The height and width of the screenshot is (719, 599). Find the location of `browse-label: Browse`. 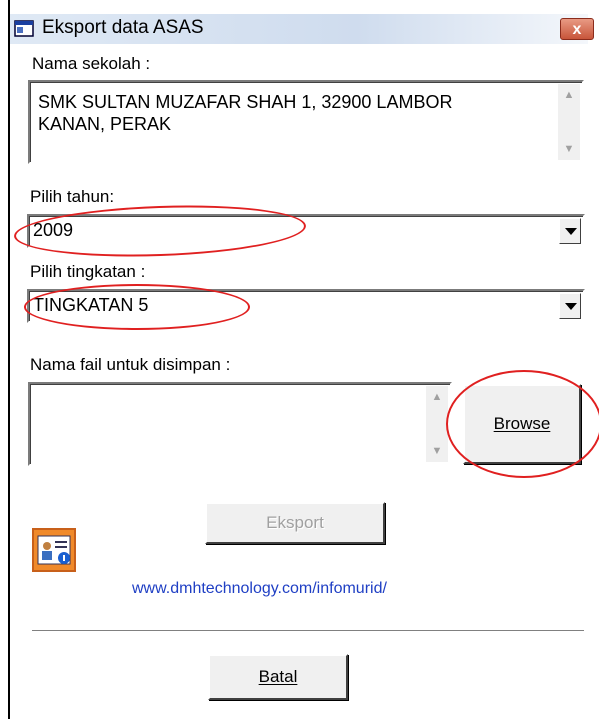

browse-label: Browse is located at coordinates (522, 423).